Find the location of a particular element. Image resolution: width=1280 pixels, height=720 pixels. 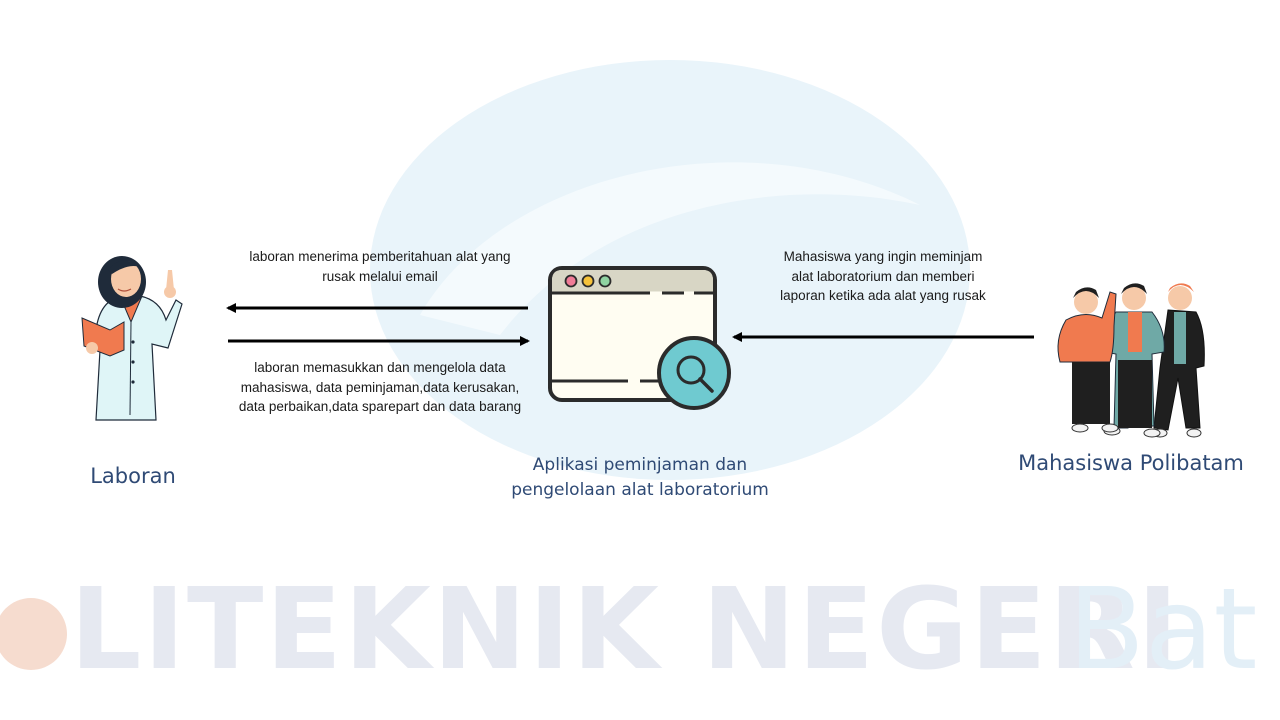

flow-notify-line: laboran menerima pemberitahuan alat yang is located at coordinates (380, 256).